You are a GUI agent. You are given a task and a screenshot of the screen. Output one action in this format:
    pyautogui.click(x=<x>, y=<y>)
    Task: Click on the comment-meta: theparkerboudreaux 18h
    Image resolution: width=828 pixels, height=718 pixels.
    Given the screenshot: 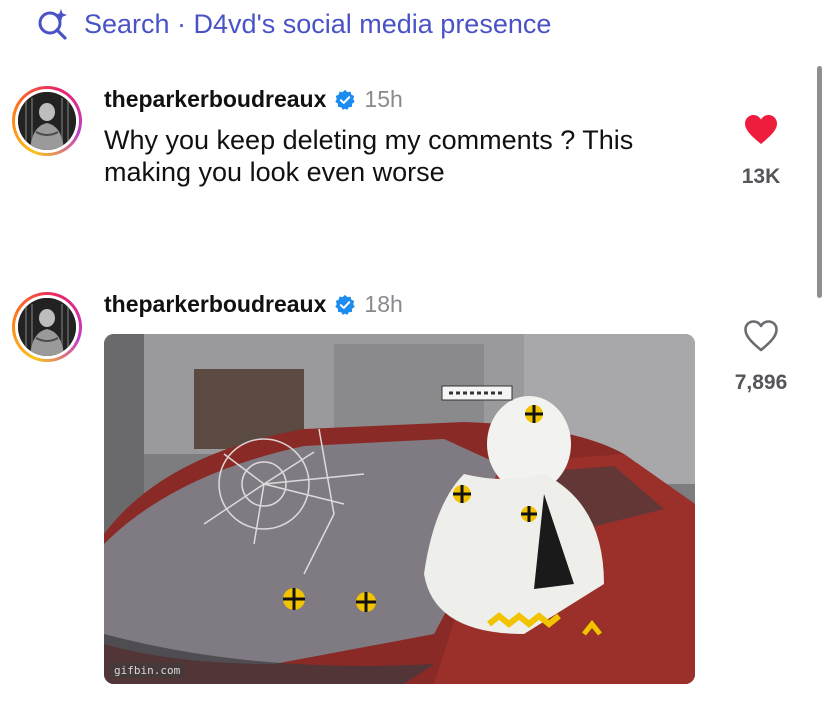 What is the action you would take?
    pyautogui.click(x=253, y=304)
    